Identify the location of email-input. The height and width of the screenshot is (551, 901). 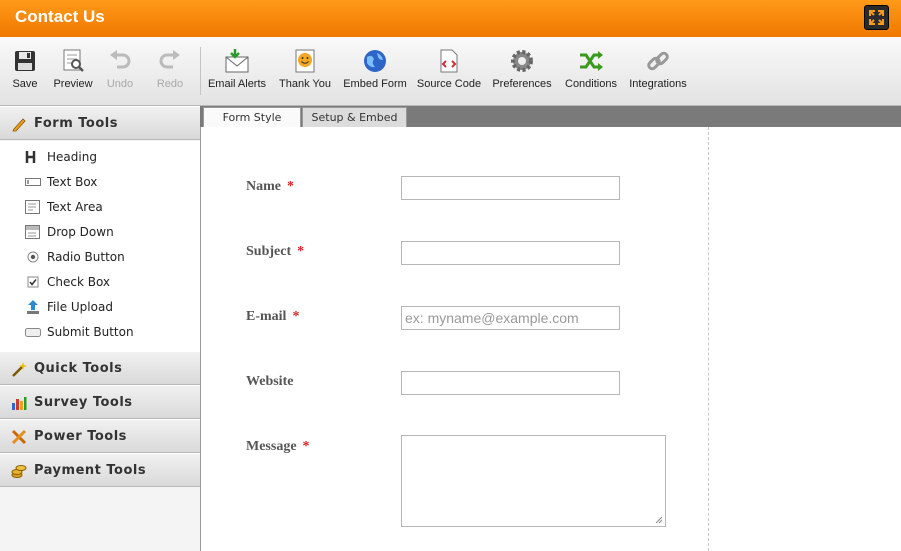
(510, 318).